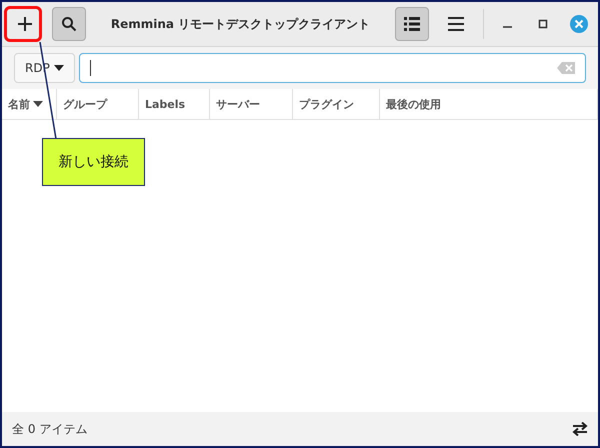  I want to click on highlight-frame, so click(23, 24).